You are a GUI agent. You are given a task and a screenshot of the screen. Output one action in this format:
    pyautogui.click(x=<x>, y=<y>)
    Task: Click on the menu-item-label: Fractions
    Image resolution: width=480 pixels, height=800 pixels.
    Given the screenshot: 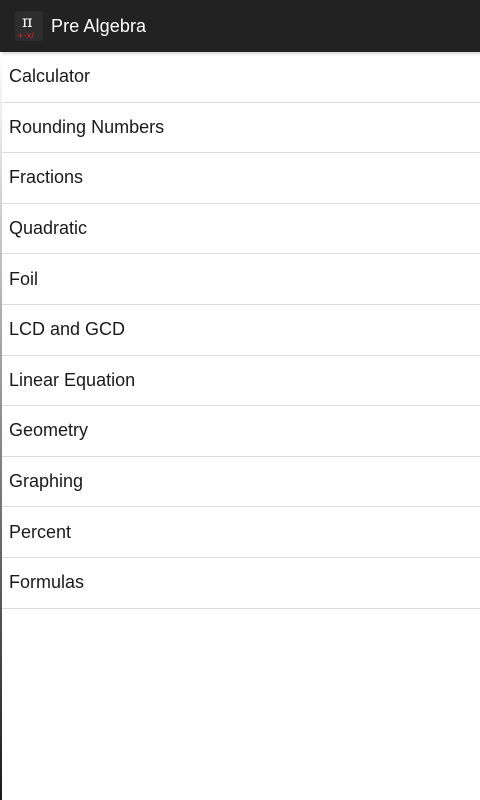 What is the action you would take?
    pyautogui.click(x=46, y=177)
    